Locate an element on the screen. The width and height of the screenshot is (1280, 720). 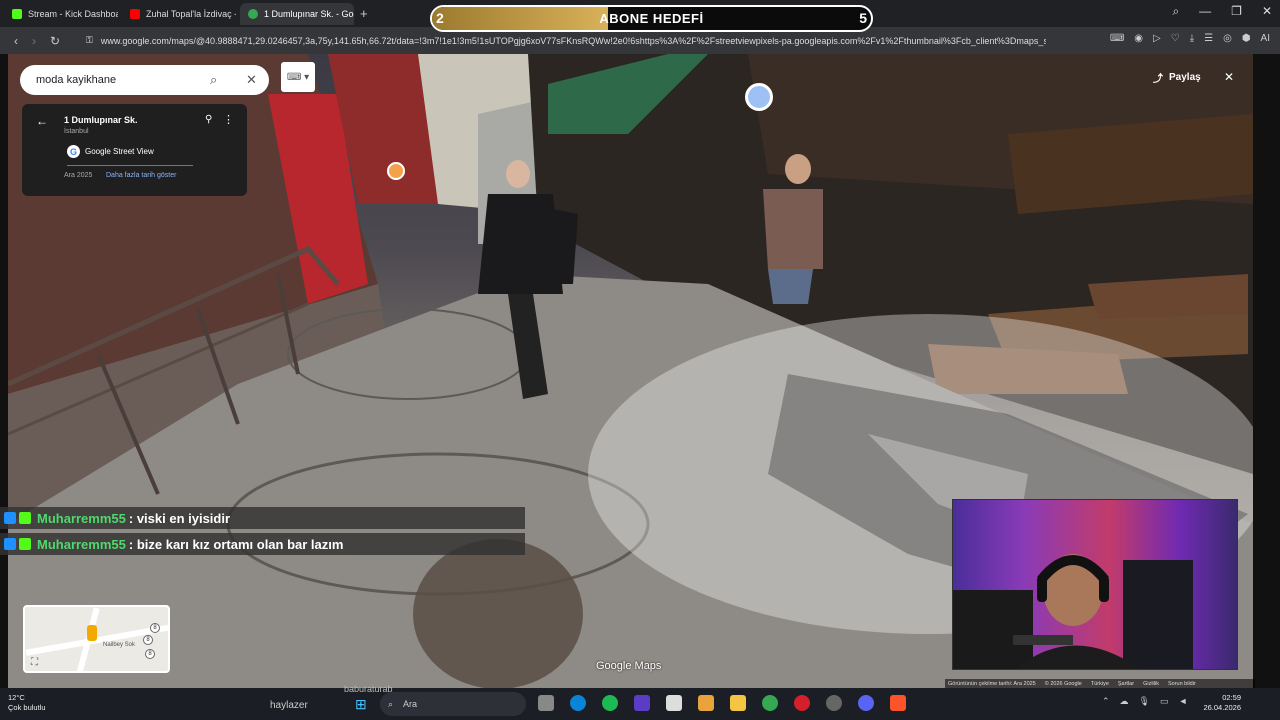
extensions-bar: ⌨ ◉ ▷ ♡ ⤓ ☰ ◎ ⬢ AI is located at coordinates (1190, 38).